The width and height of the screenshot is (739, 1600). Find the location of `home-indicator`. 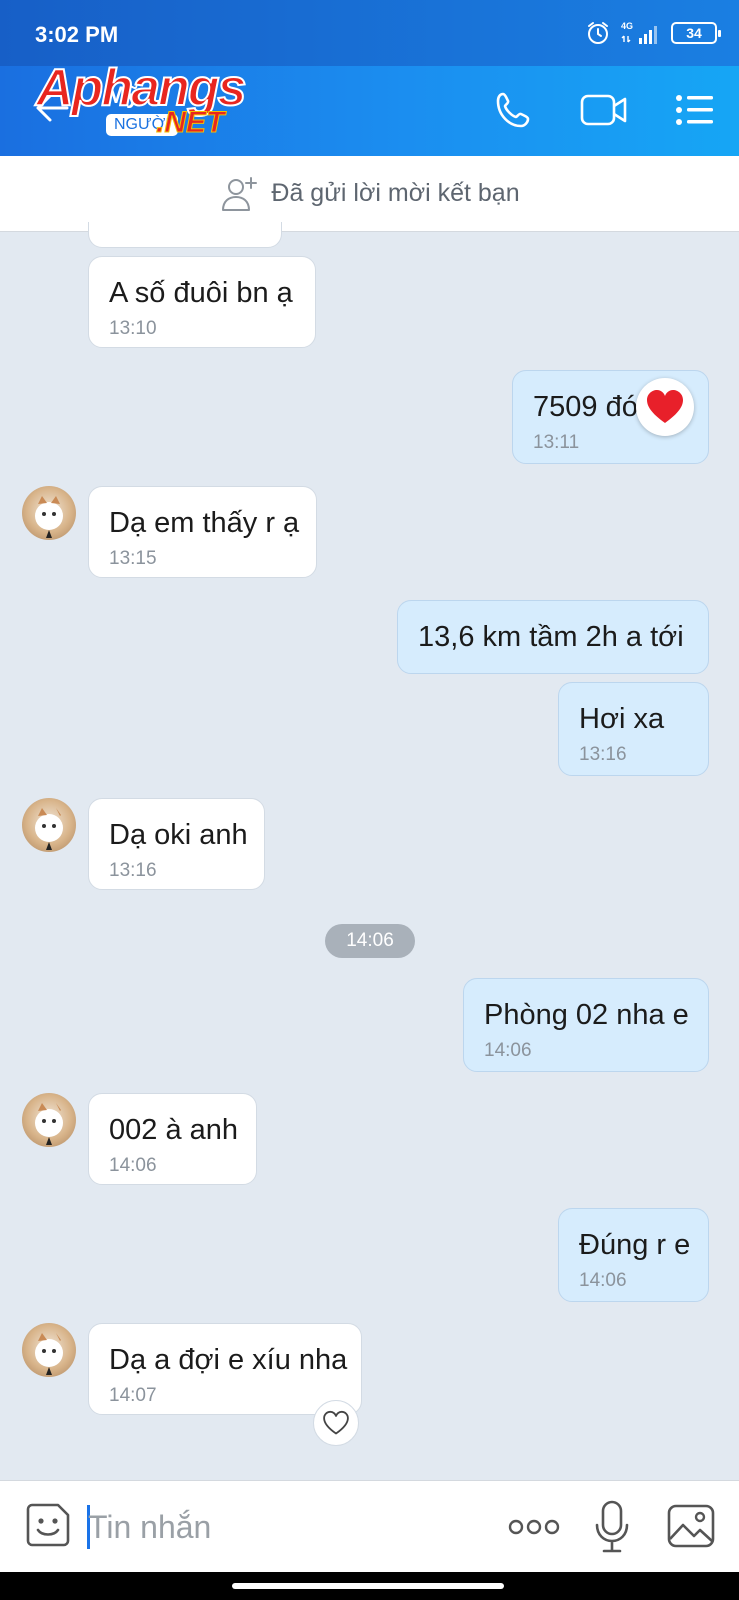

home-indicator is located at coordinates (368, 1586).